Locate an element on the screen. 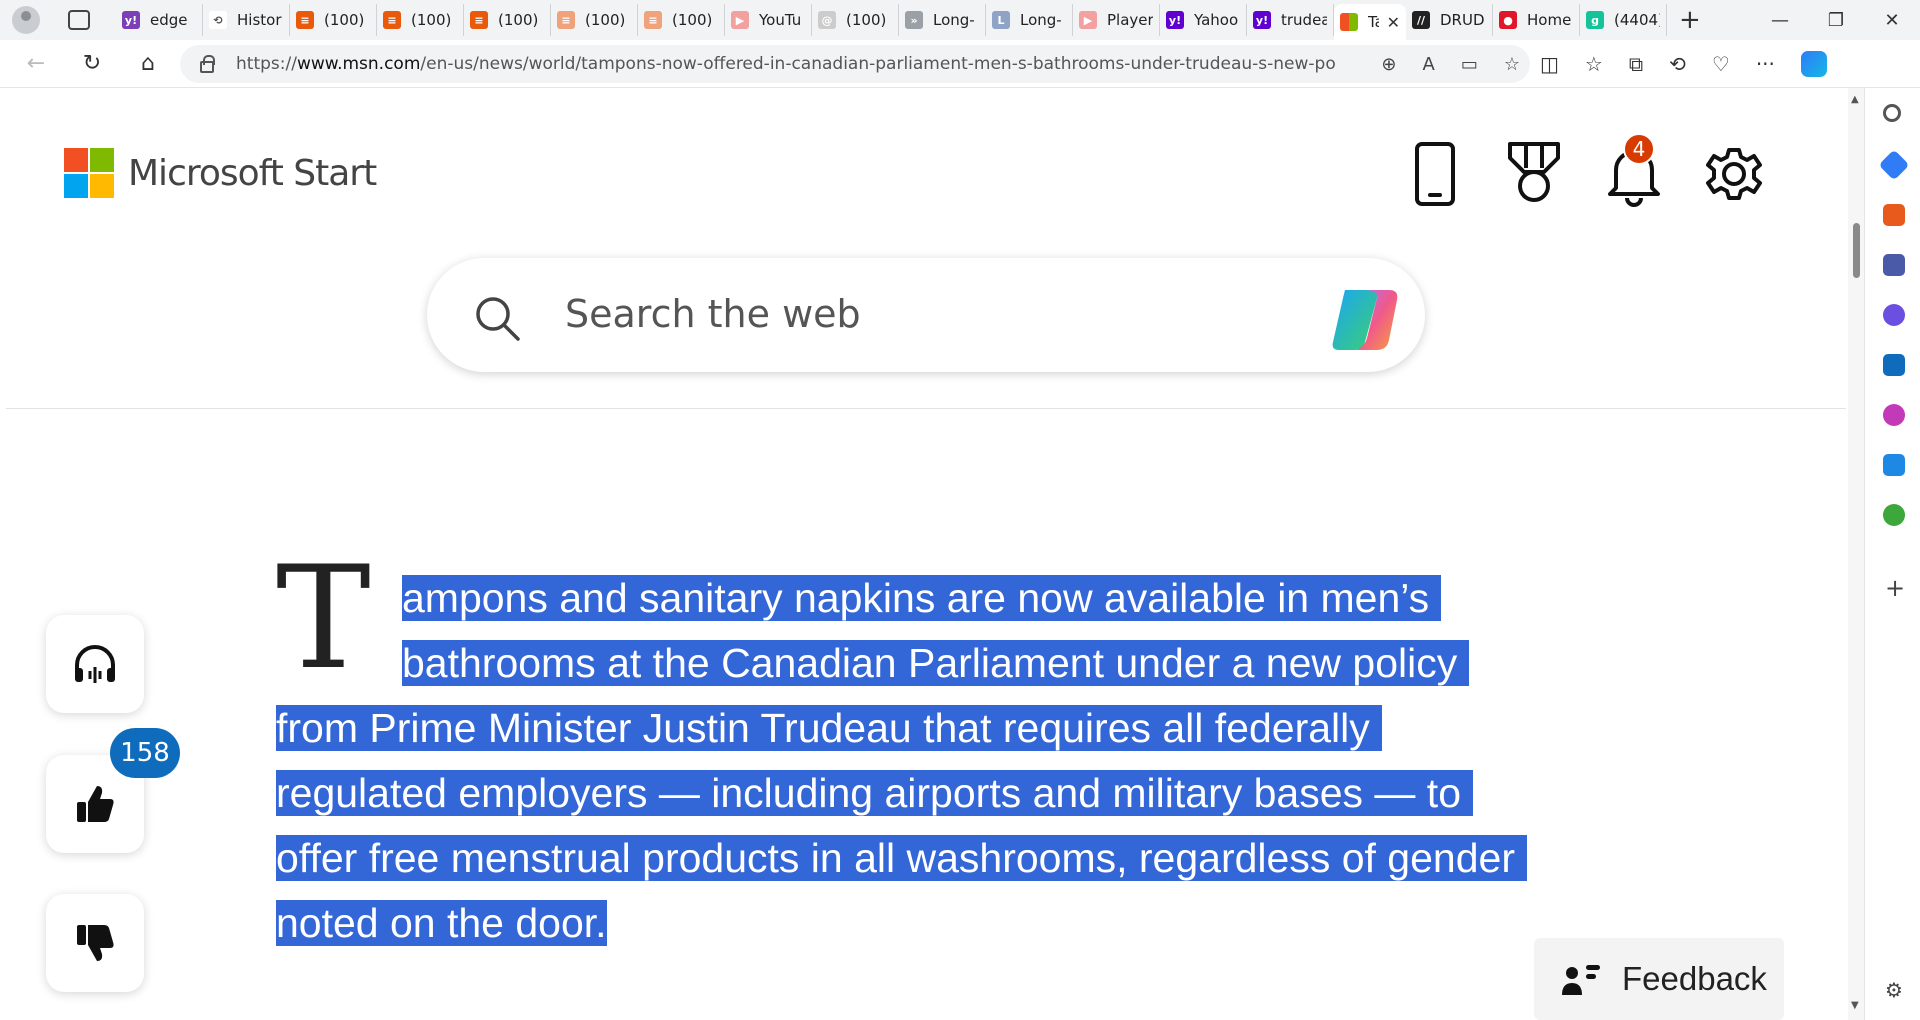 The width and height of the screenshot is (1920, 1020). tab-title: trudea is located at coordinates (1304, 20).